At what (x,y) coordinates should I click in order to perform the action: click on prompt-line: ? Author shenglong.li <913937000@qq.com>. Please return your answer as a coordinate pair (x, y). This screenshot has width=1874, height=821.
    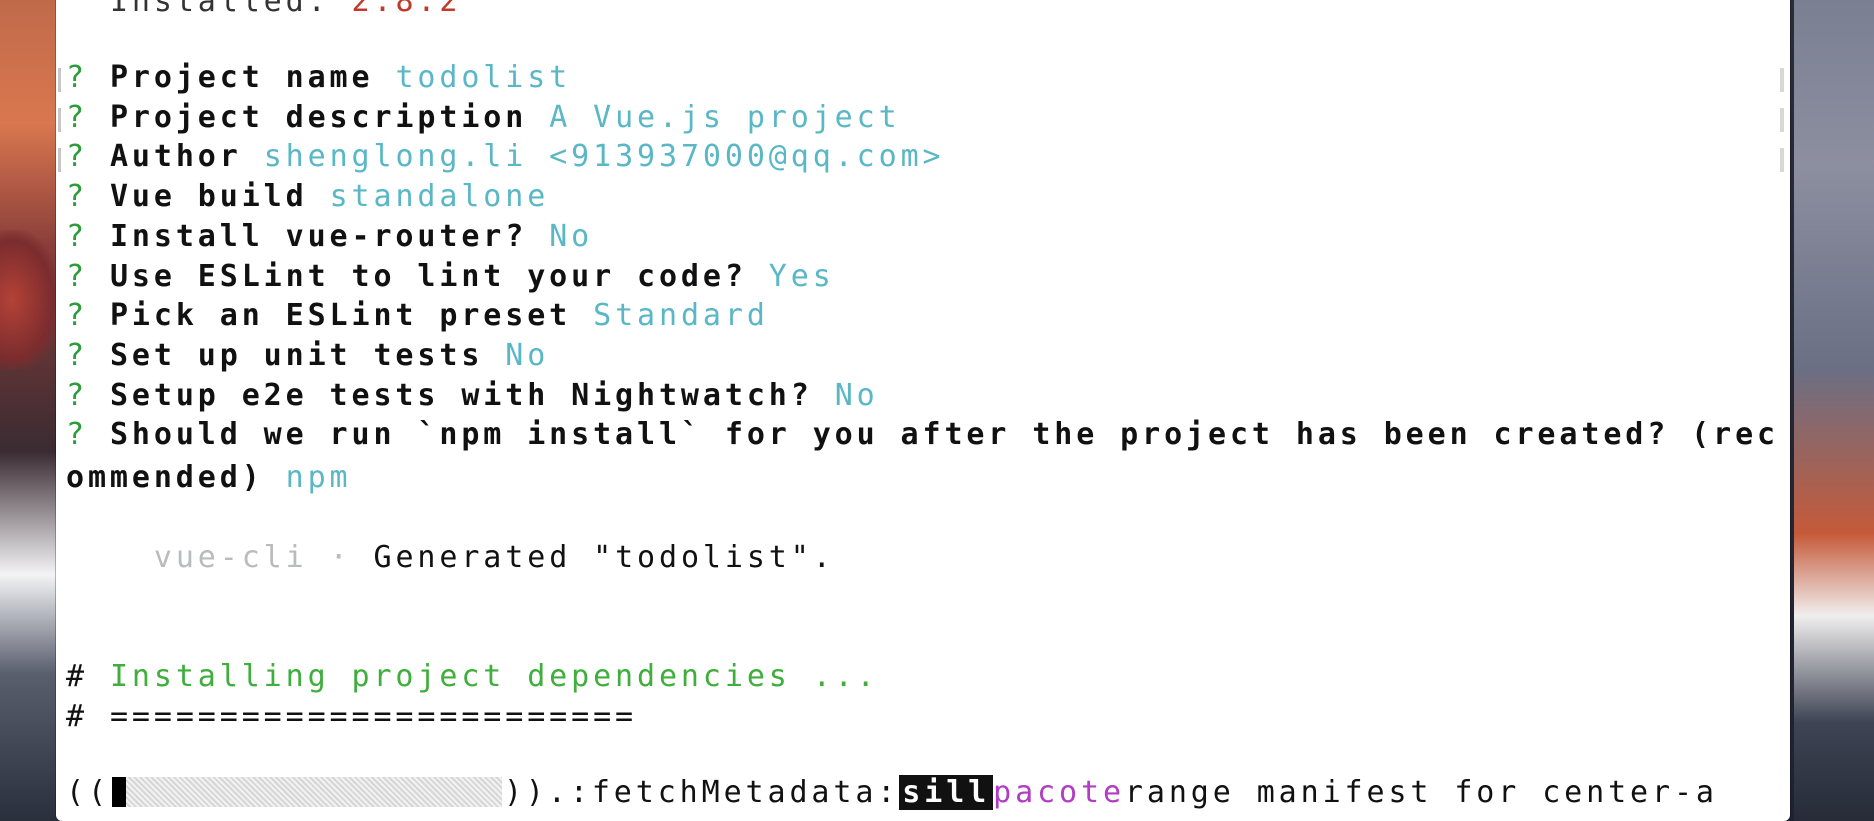
    Looking at the image, I should click on (505, 157).